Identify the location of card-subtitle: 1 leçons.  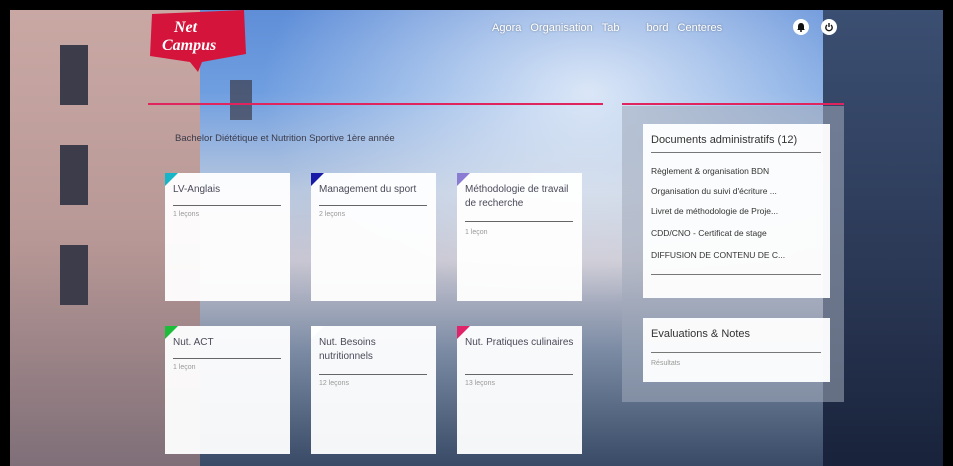
(186, 214).